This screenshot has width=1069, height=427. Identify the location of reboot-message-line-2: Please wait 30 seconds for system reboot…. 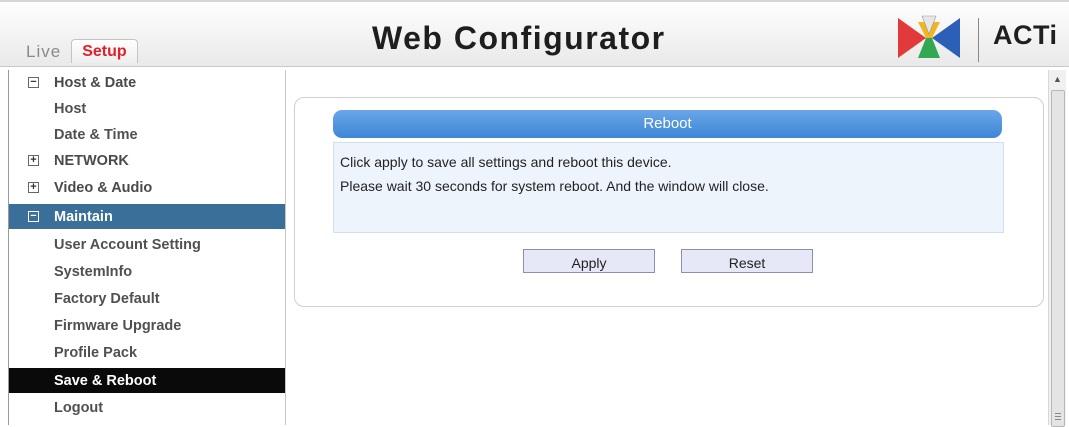
(554, 186).